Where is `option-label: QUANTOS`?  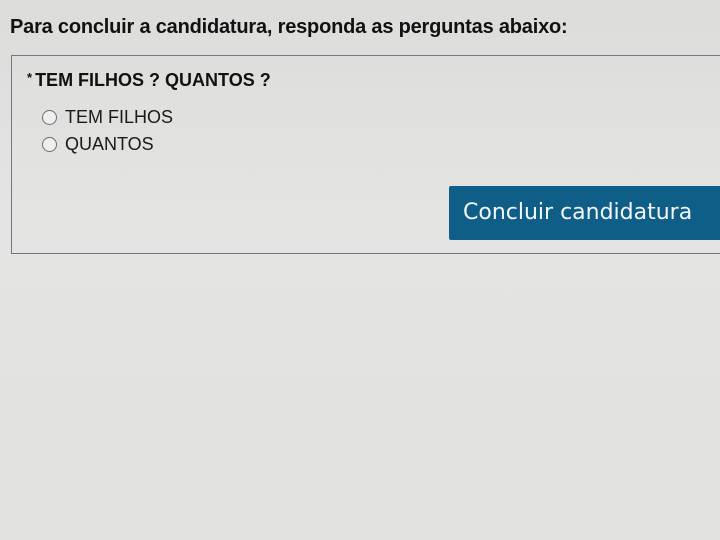 option-label: QUANTOS is located at coordinates (109, 144).